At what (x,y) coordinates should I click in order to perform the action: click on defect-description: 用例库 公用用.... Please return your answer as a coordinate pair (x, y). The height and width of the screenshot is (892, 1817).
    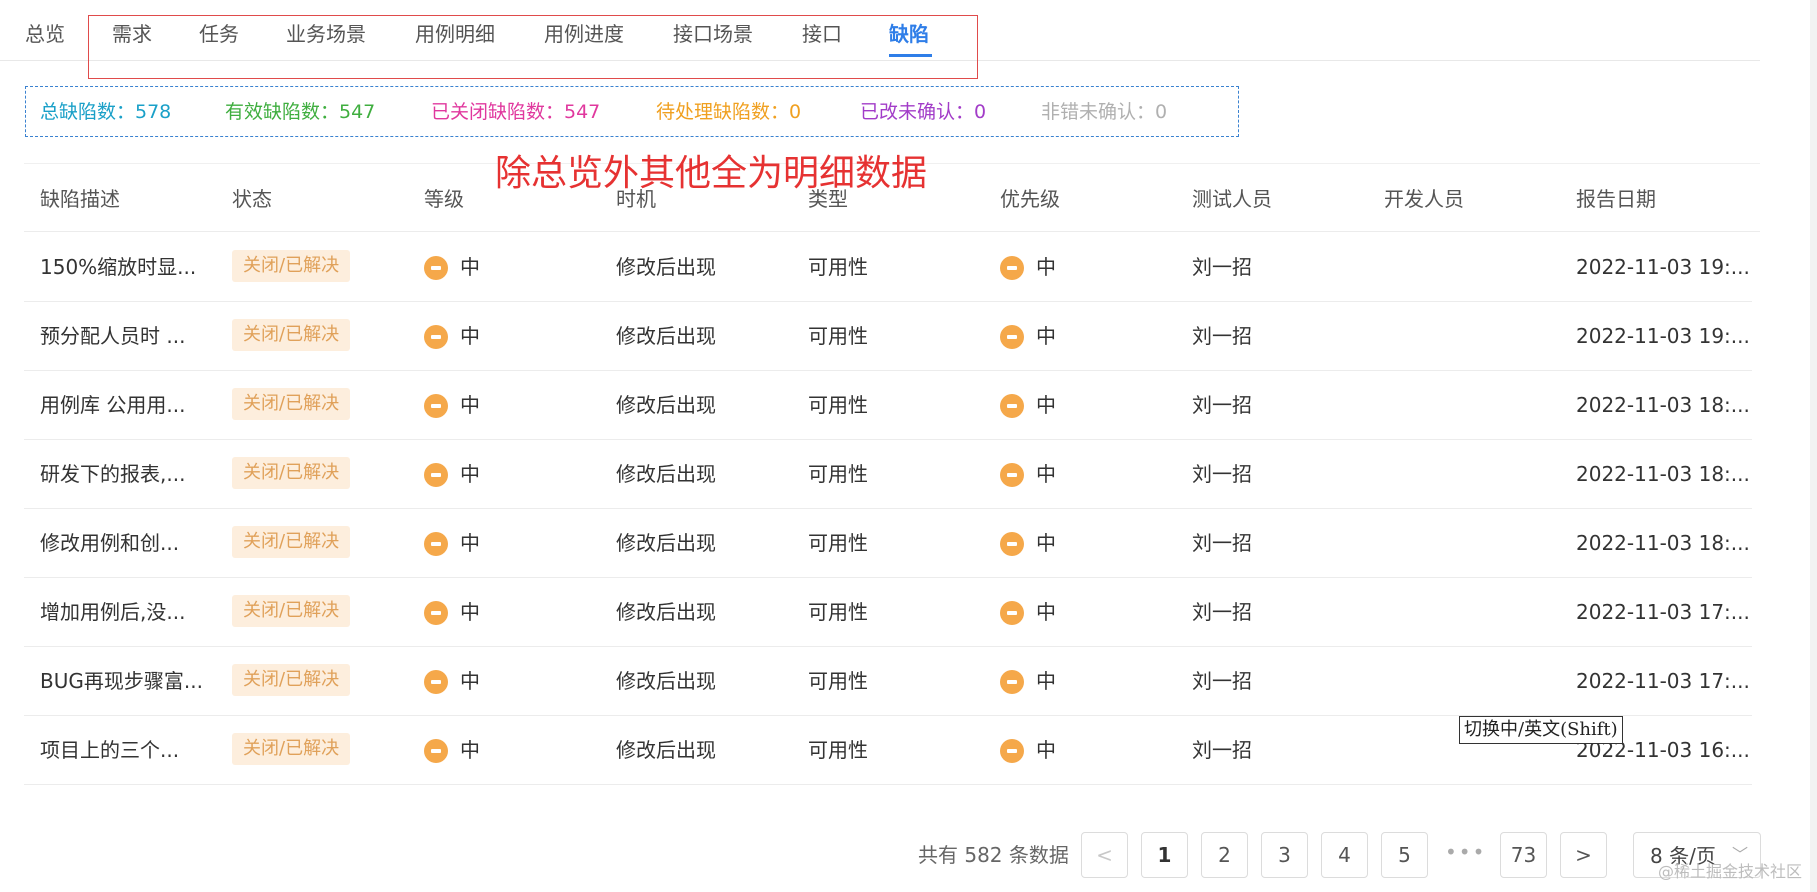
    Looking at the image, I should click on (113, 405).